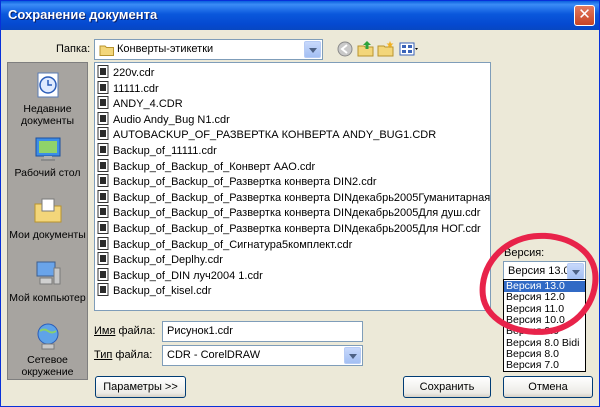  I want to click on filename-value: Рисунок1.cdr, so click(200, 331).